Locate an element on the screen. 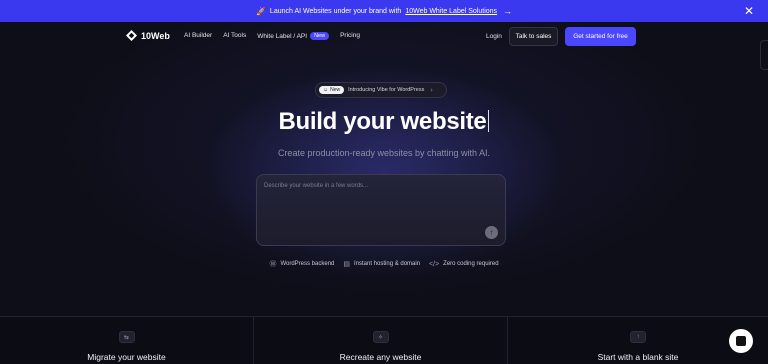 This screenshot has width=768, height=364. chat-icon is located at coordinates (741, 341).